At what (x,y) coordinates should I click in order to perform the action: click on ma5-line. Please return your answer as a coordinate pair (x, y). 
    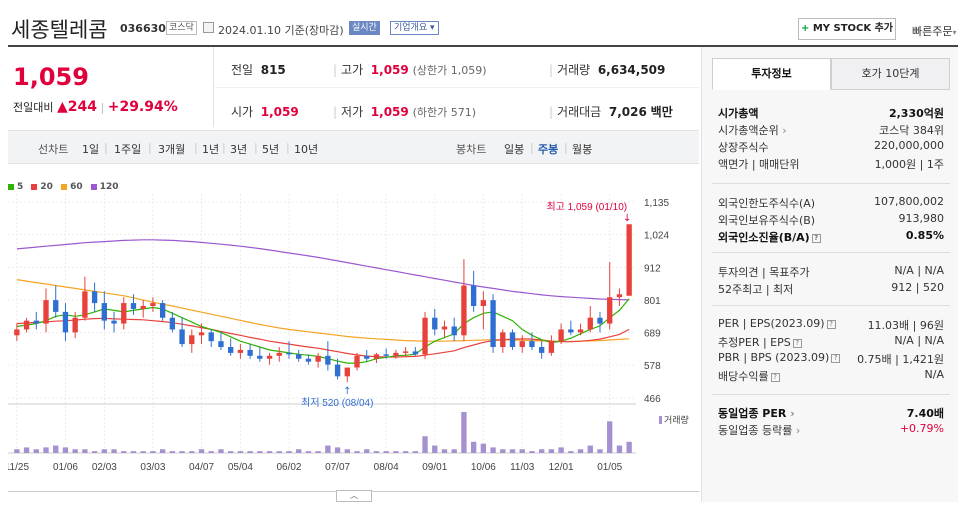
    Looking at the image, I should click on (323, 331).